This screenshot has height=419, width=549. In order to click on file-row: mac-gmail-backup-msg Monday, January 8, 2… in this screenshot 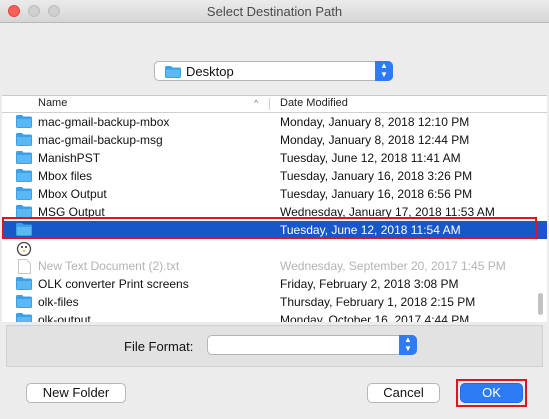, I will do `click(274, 140)`.